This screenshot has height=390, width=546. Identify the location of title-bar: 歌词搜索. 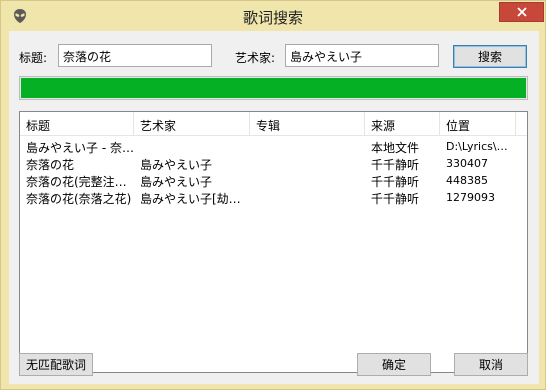
(273, 16).